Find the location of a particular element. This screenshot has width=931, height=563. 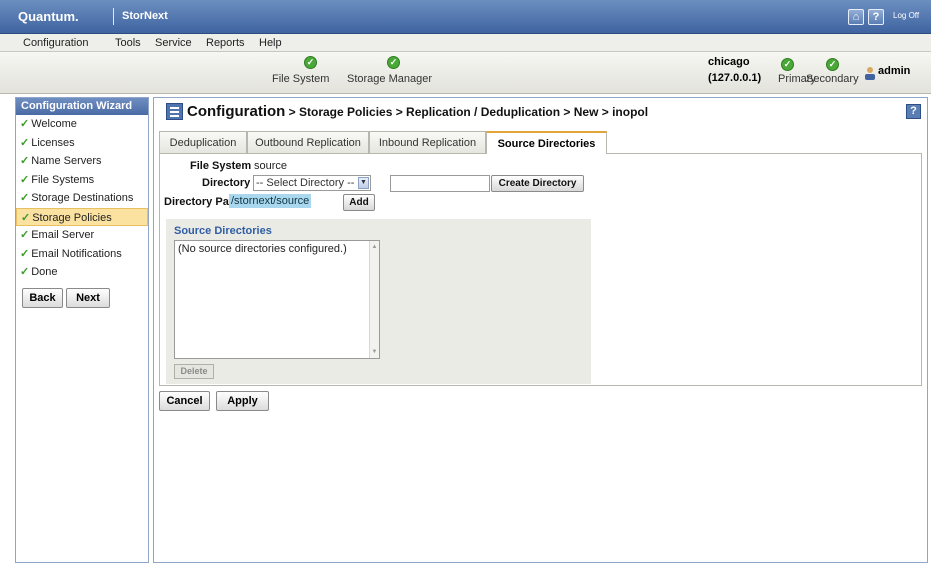

file-system-status-label: File System is located at coordinates (300, 79).